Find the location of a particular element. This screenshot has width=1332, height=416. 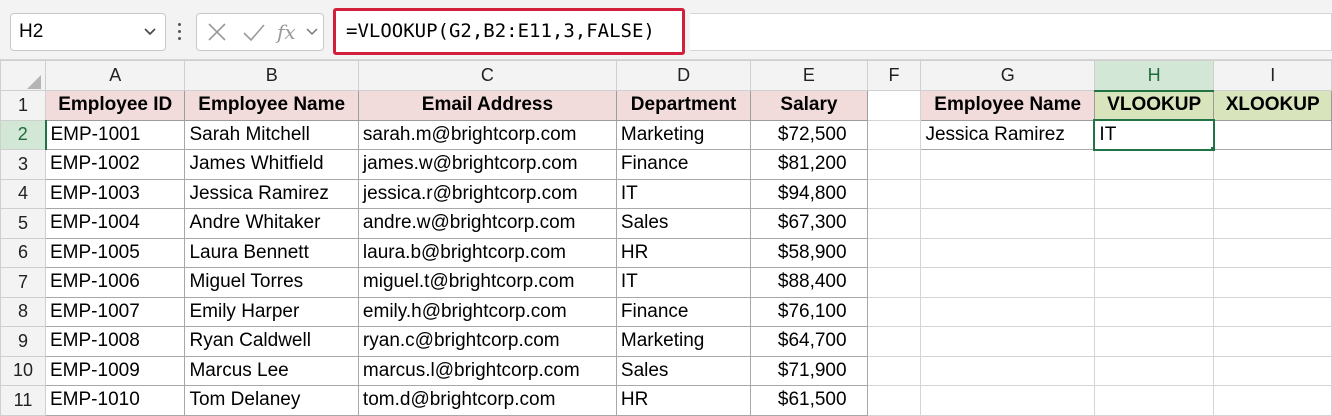

row-header: 1 is located at coordinates (23, 105).